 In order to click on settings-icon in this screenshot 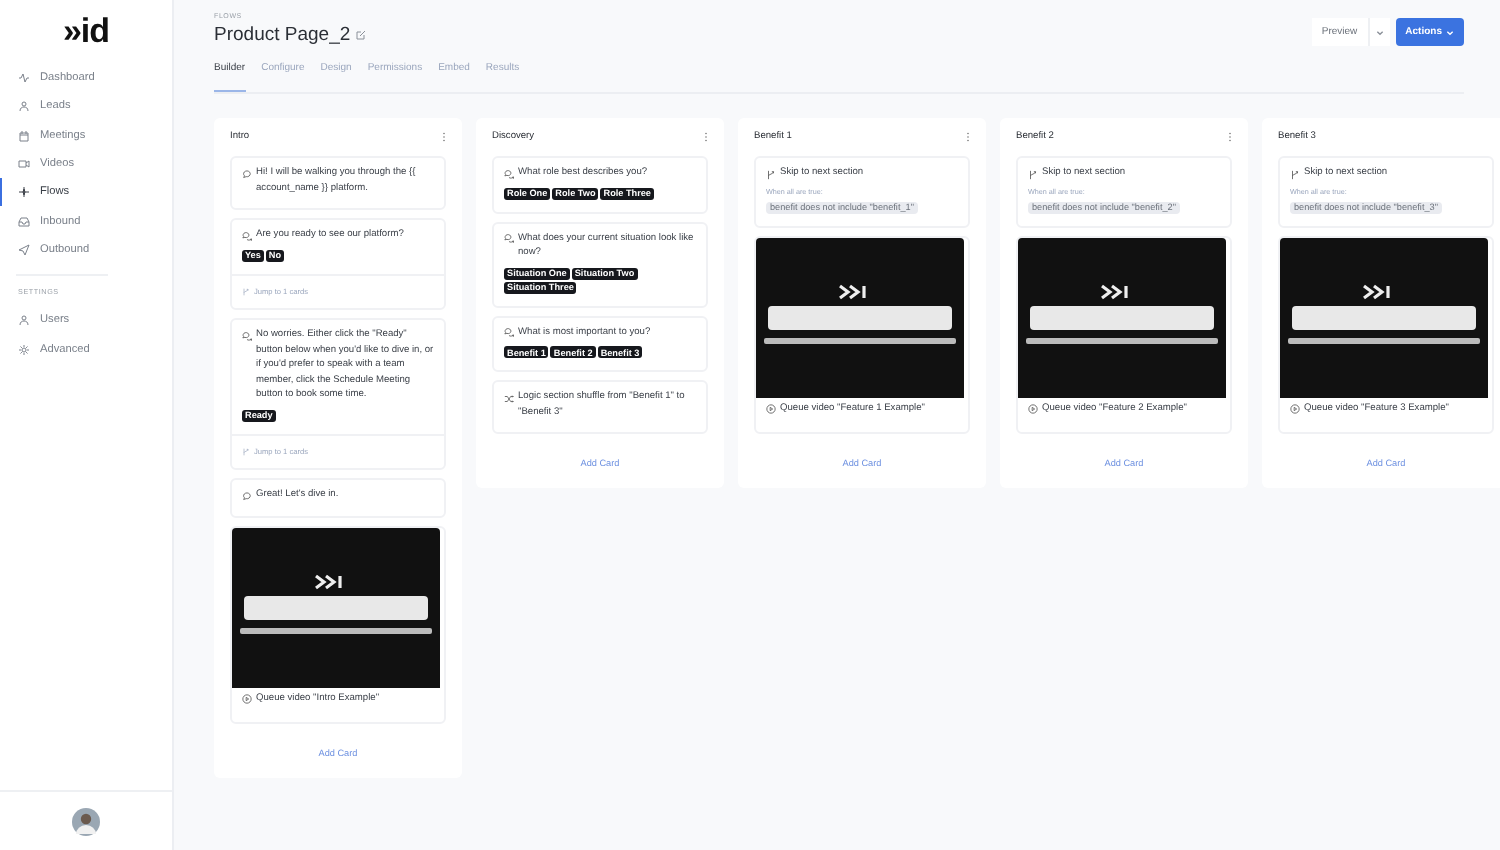, I will do `click(24, 349)`.